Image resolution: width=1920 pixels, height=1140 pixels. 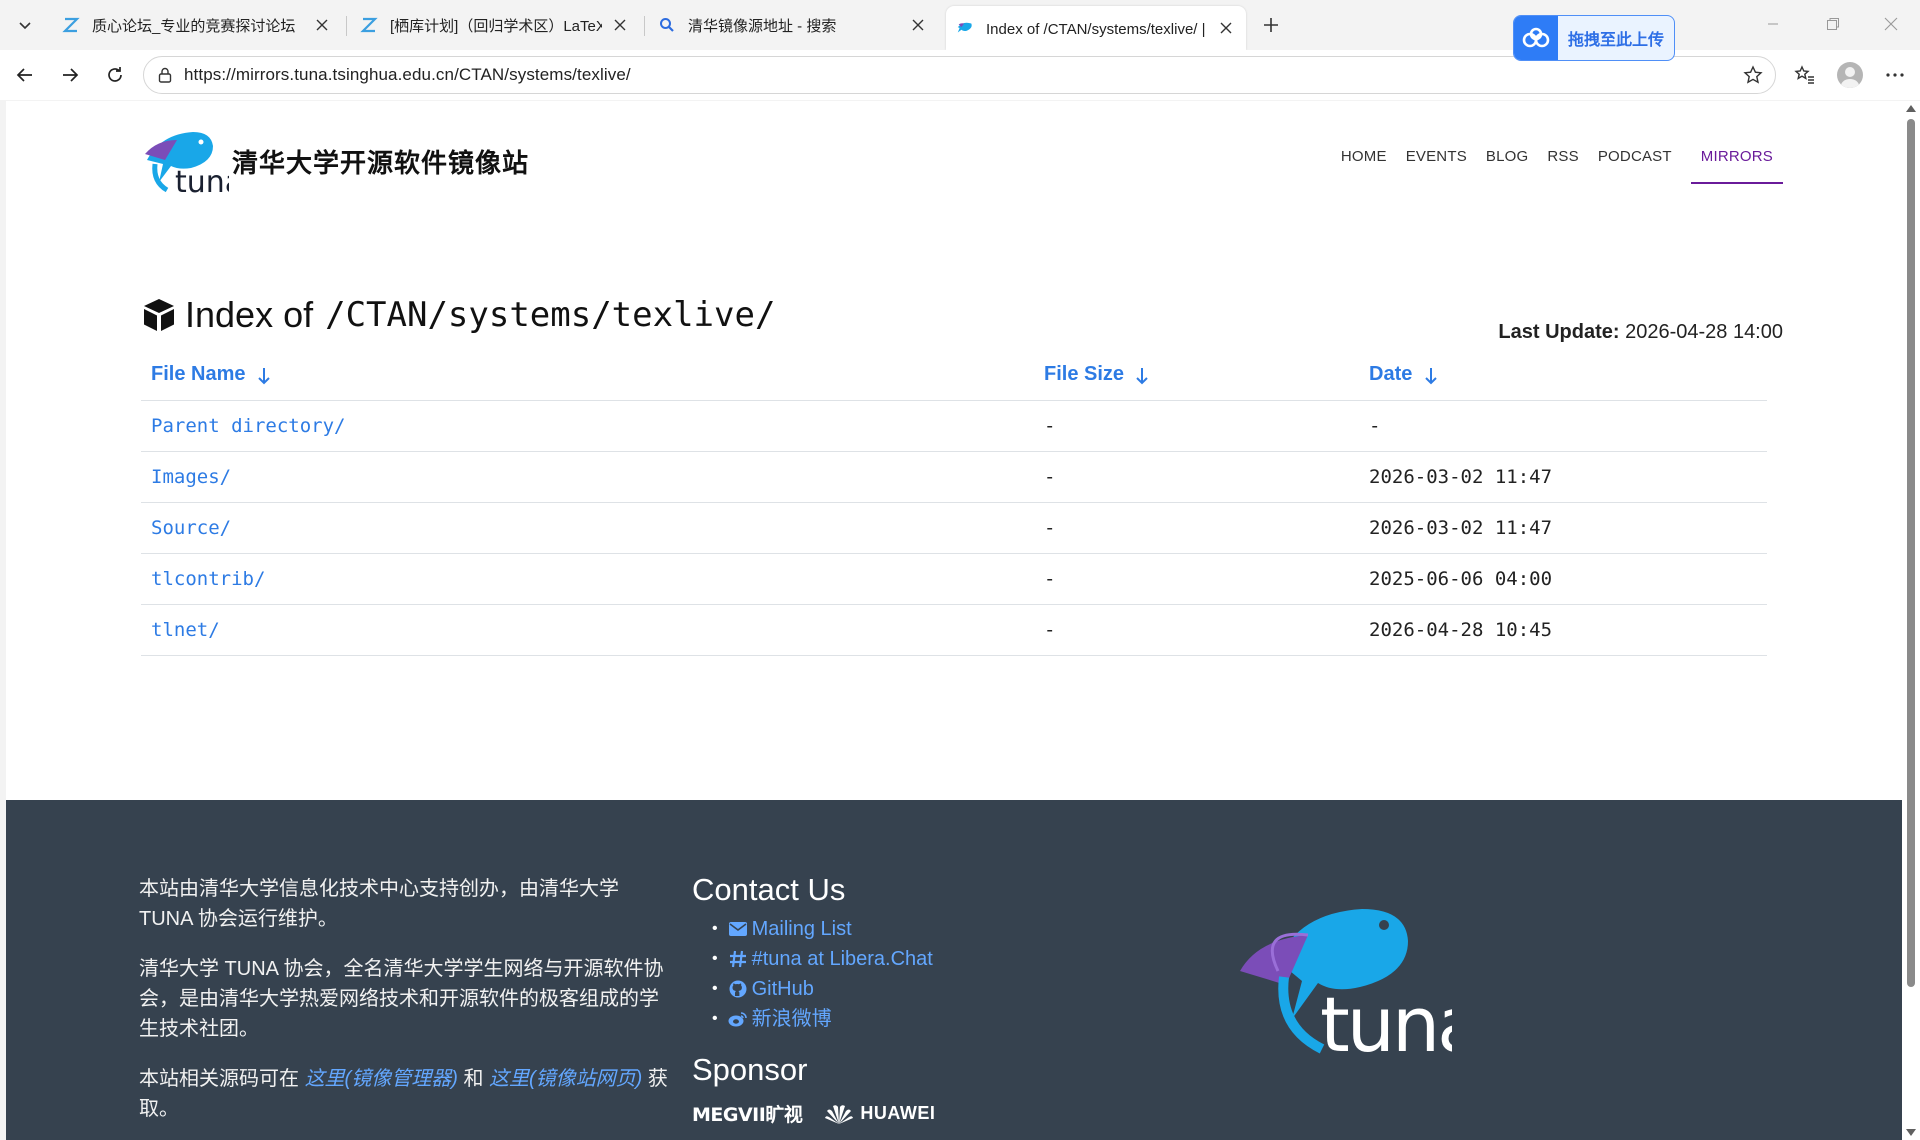 What do you see at coordinates (1390, 374) in the screenshot?
I see `col-date-label: Date` at bounding box center [1390, 374].